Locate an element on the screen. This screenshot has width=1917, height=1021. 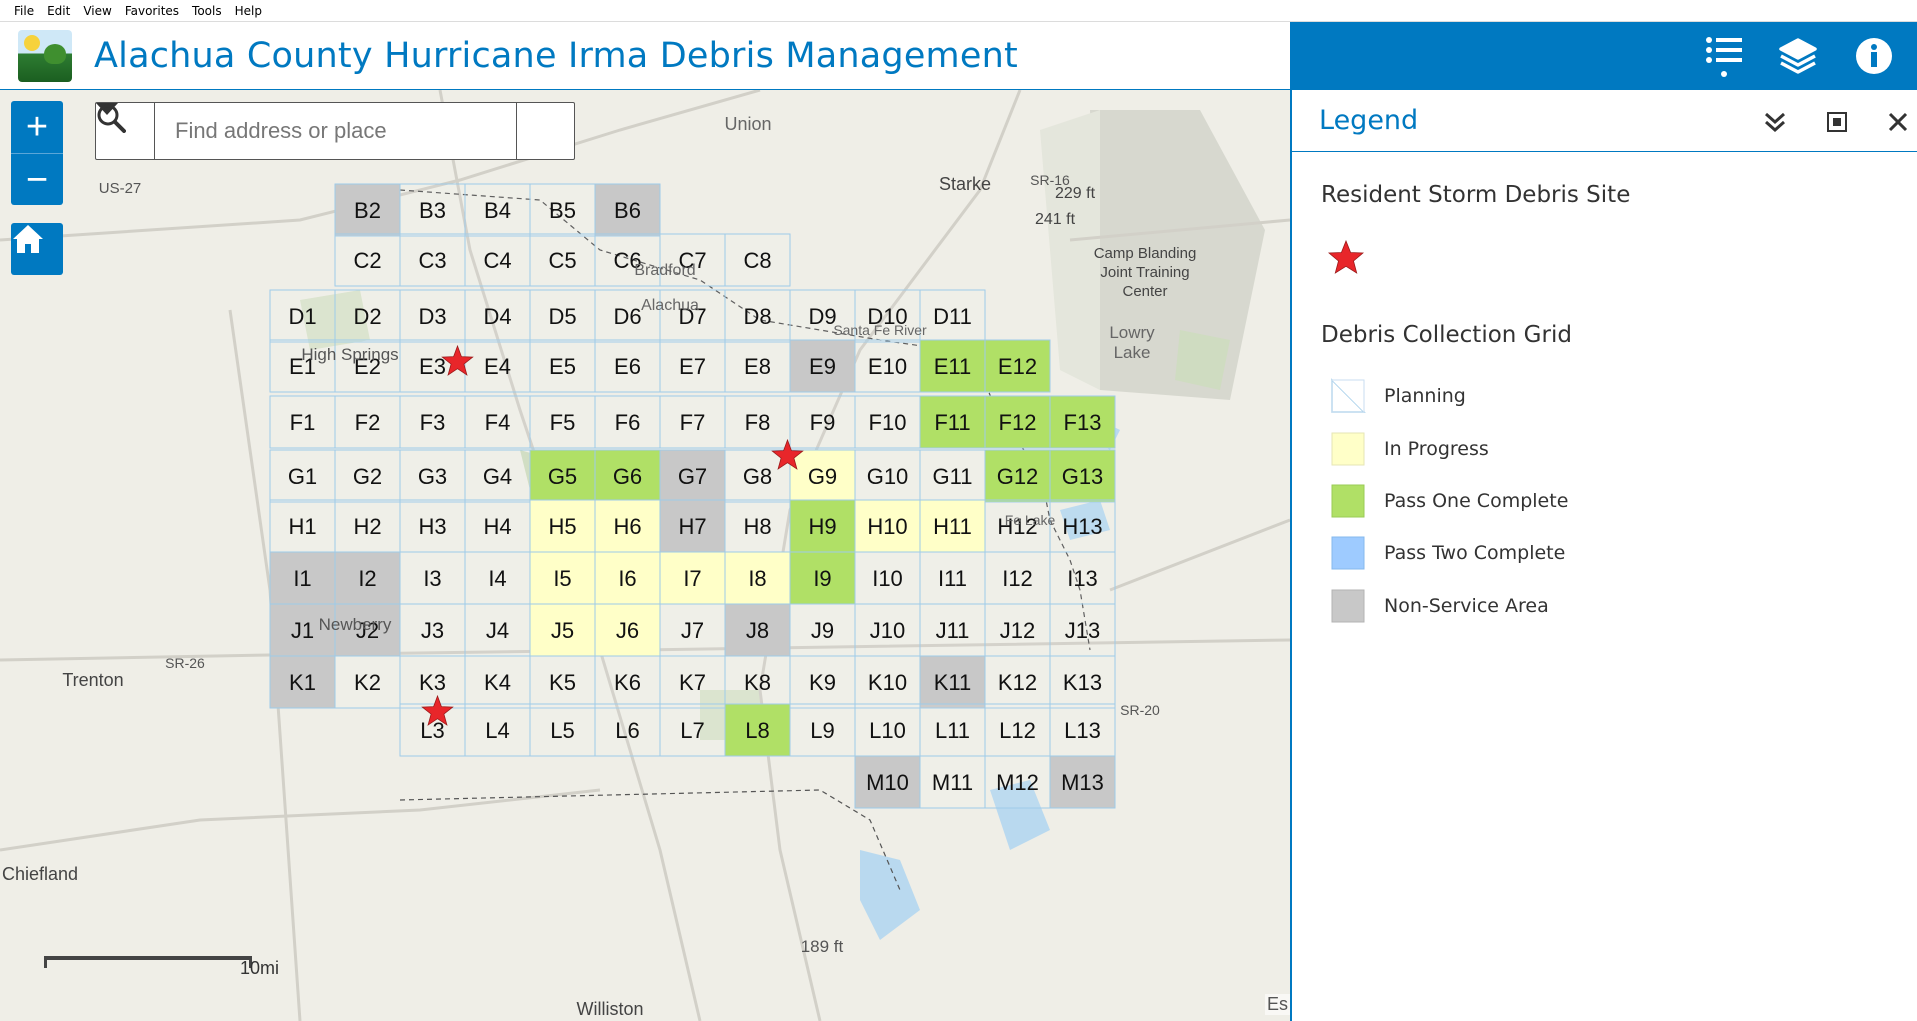
map-place-label: Alachua is located at coordinates (670, 305).